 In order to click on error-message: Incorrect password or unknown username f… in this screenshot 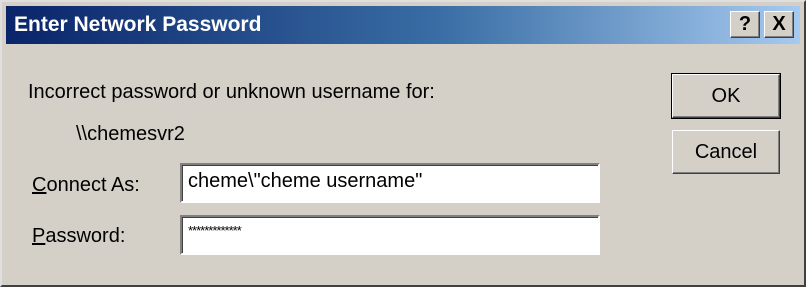, I will do `click(231, 92)`.